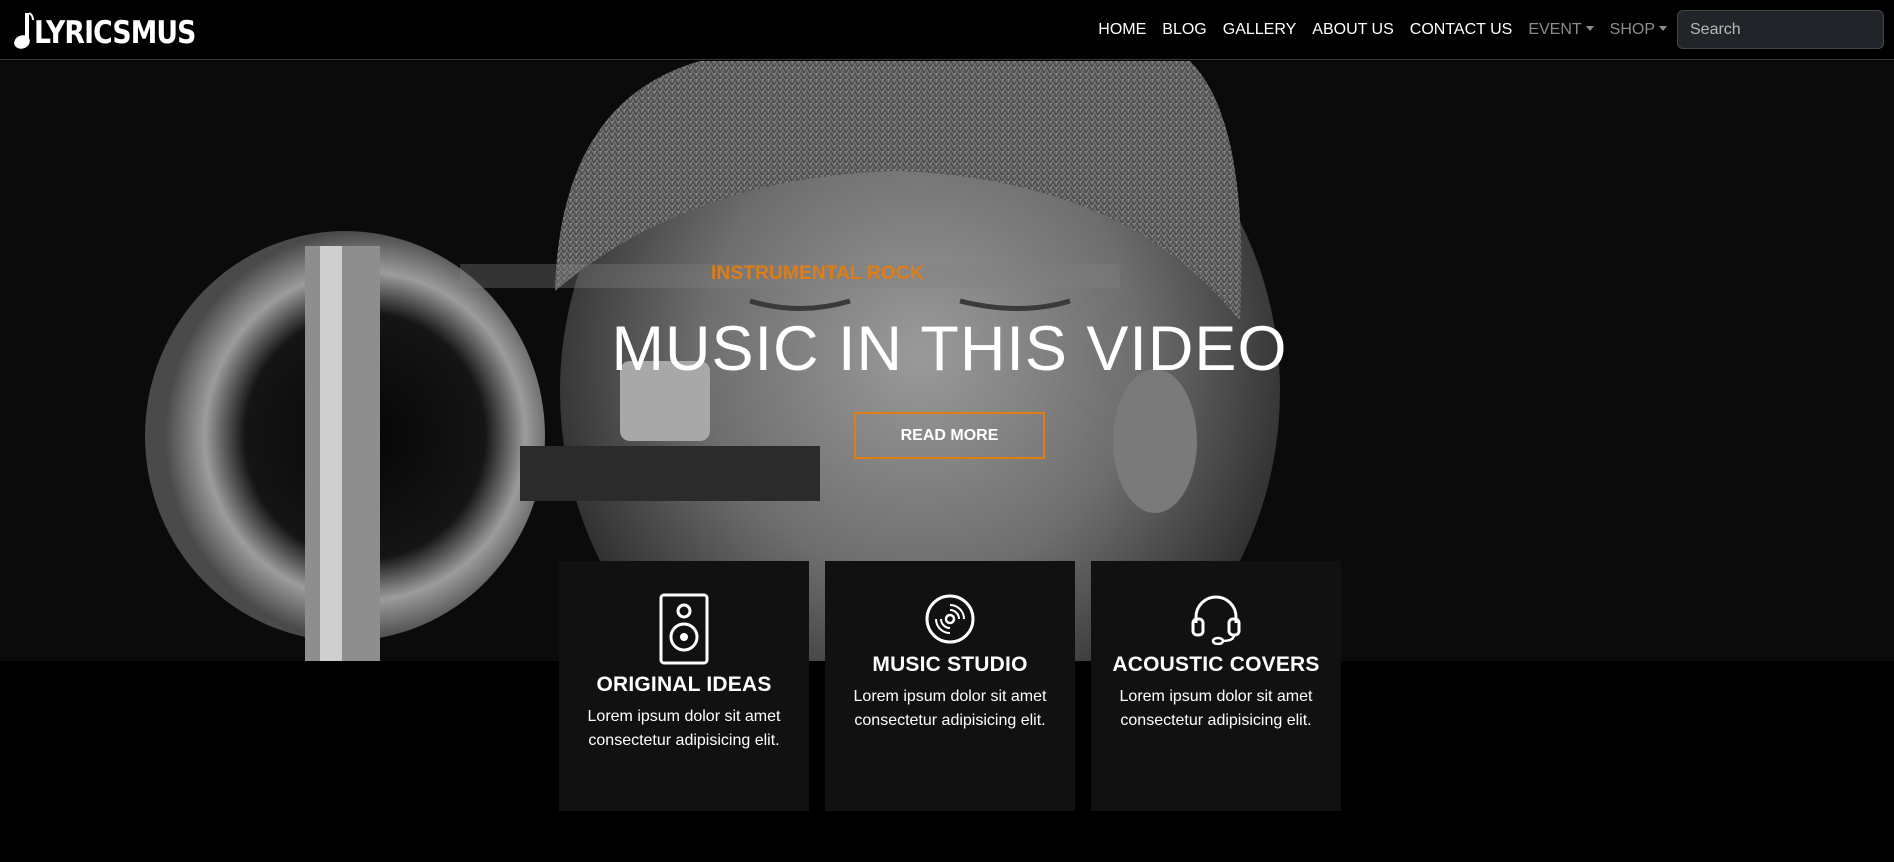  Describe the element at coordinates (24, 30) in the screenshot. I see `music-note-icon` at that location.